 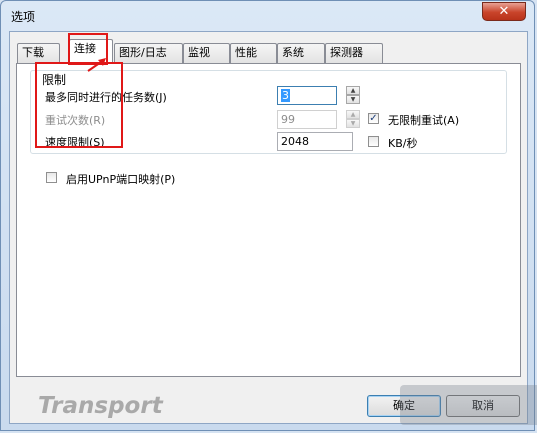 I want to click on title-bar: 选项 ✕, so click(x=267, y=16).